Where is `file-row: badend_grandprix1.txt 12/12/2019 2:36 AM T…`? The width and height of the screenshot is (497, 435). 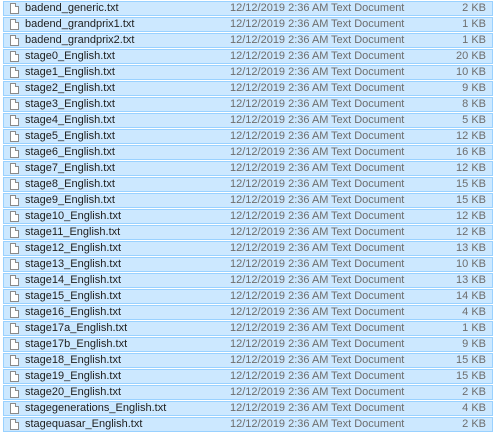 file-row: badend_grandprix1.txt 12/12/2019 2:36 AM T… is located at coordinates (248, 24).